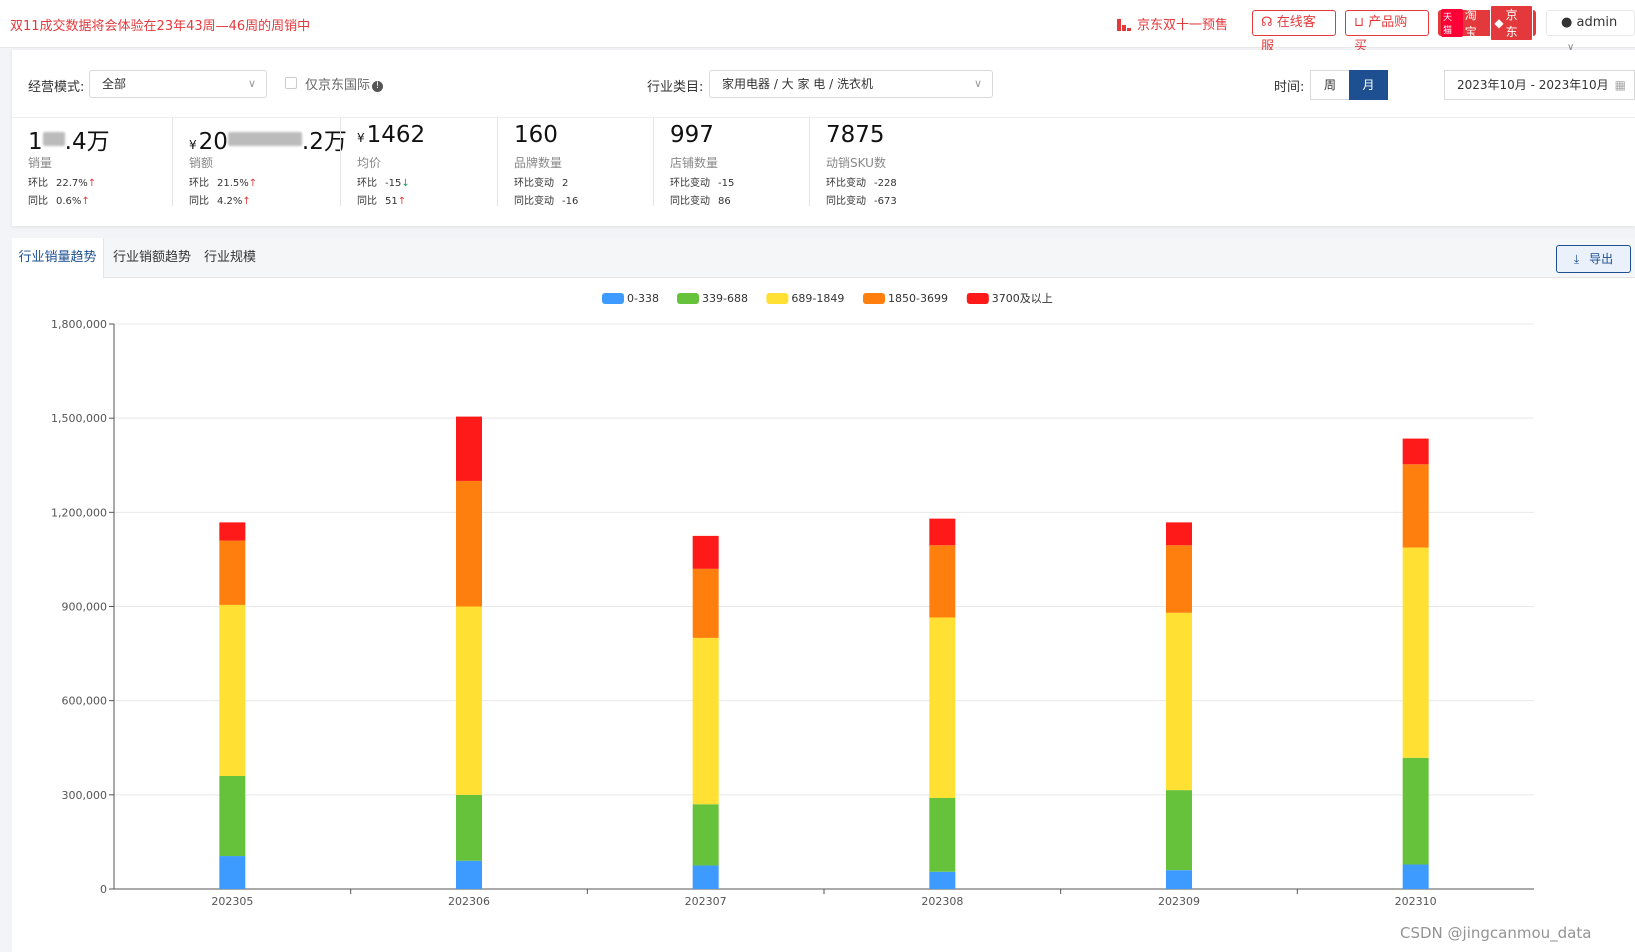 Image resolution: width=1635 pixels, height=952 pixels. I want to click on shop-links-button: 天猫 淘宝 ◆ 京东, so click(1487, 23).